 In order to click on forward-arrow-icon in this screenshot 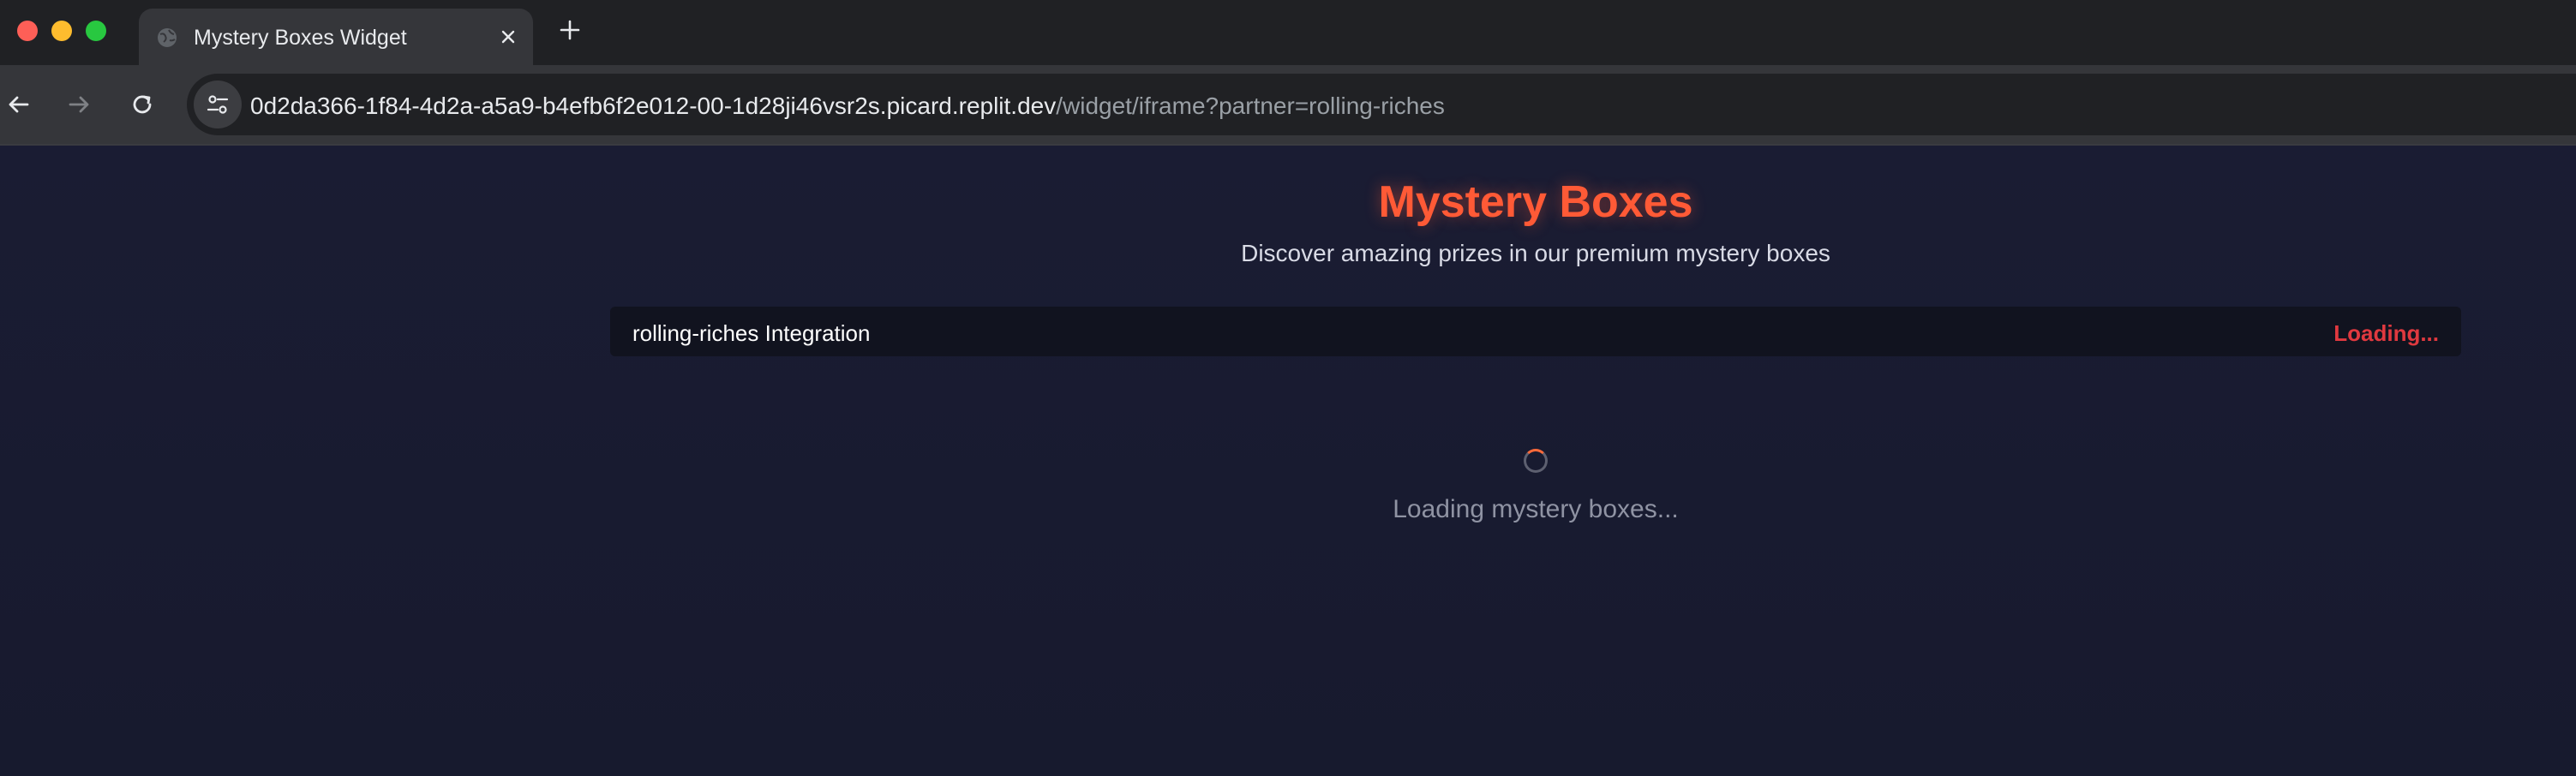, I will do `click(78, 105)`.